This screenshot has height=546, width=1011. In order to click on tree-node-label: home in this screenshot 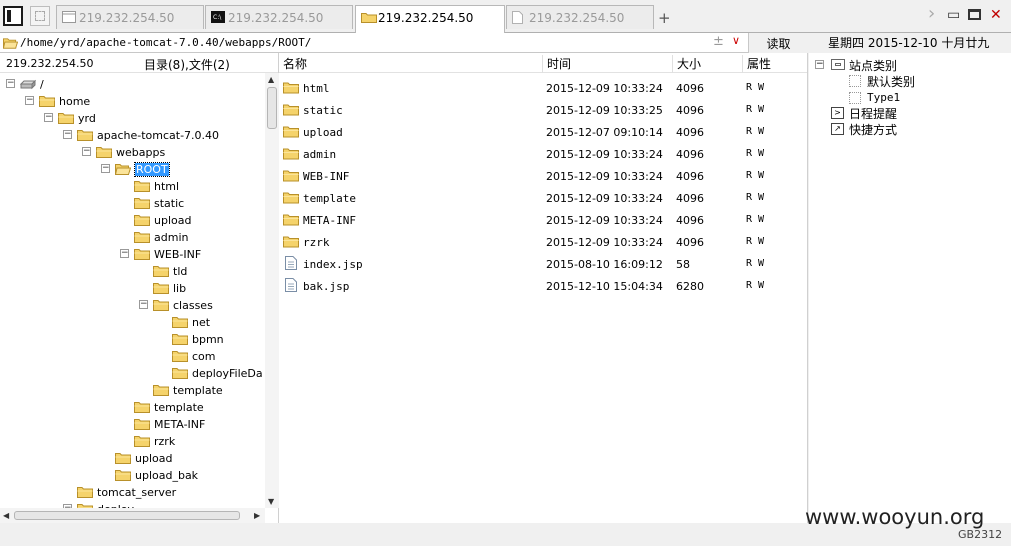, I will do `click(75, 101)`.